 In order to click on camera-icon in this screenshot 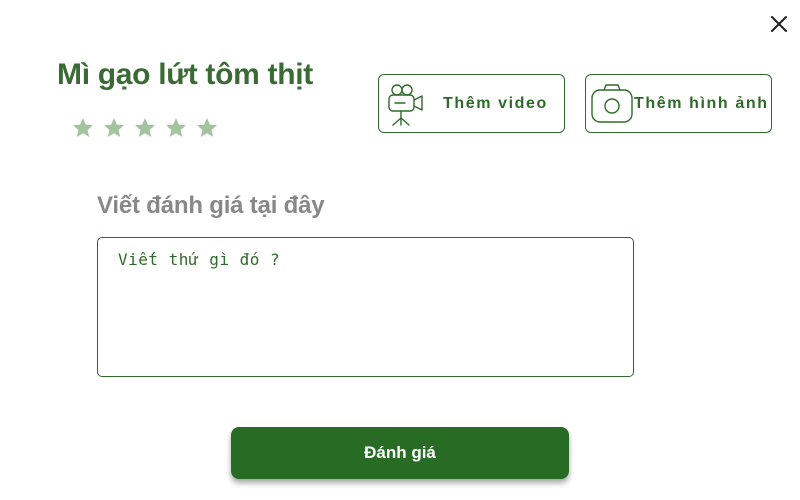, I will do `click(612, 103)`.